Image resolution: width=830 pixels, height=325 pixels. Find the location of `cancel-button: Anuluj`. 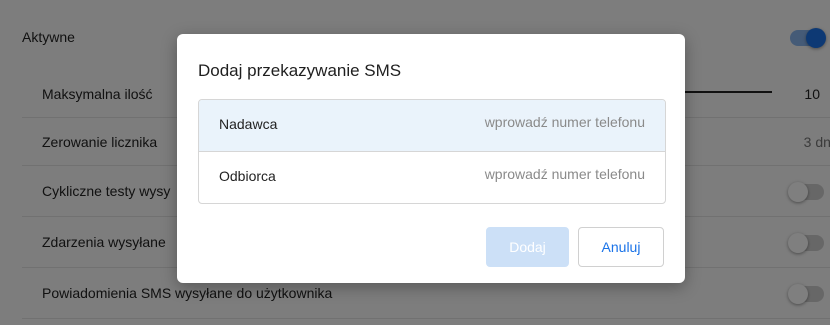

cancel-button: Anuluj is located at coordinates (621, 247).